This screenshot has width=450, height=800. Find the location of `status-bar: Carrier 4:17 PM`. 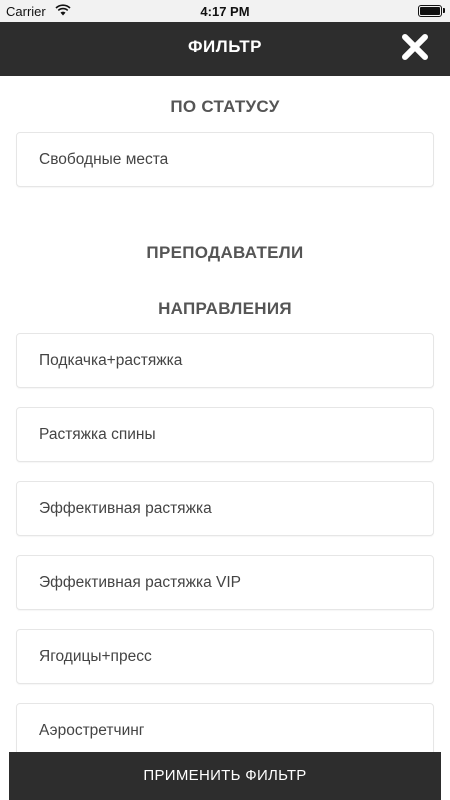

status-bar: Carrier 4:17 PM is located at coordinates (225, 11).